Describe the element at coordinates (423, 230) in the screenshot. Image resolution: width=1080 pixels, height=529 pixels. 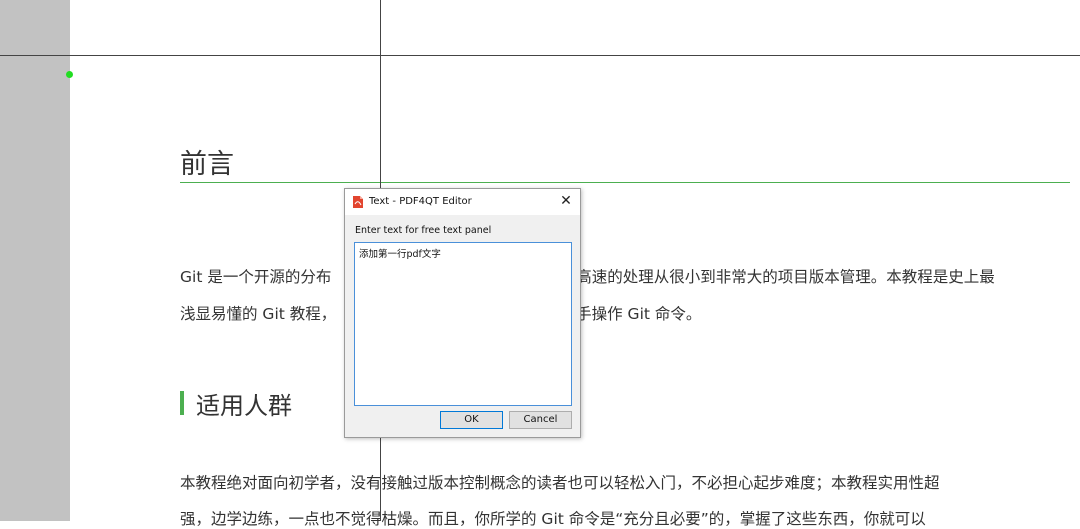
I see `dialog-prompt-label: Enter text for free text panel` at that location.